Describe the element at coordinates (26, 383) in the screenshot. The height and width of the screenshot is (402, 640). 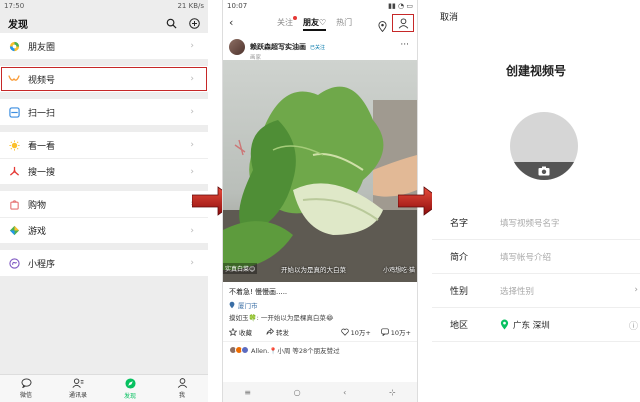
I see `chats-icon` at that location.